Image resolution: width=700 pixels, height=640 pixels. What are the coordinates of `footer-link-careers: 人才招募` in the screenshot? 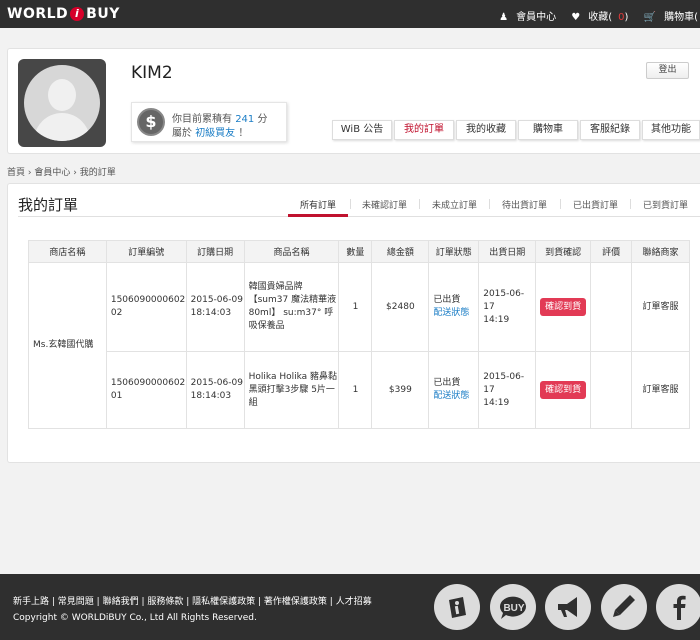 It's located at (354, 602).